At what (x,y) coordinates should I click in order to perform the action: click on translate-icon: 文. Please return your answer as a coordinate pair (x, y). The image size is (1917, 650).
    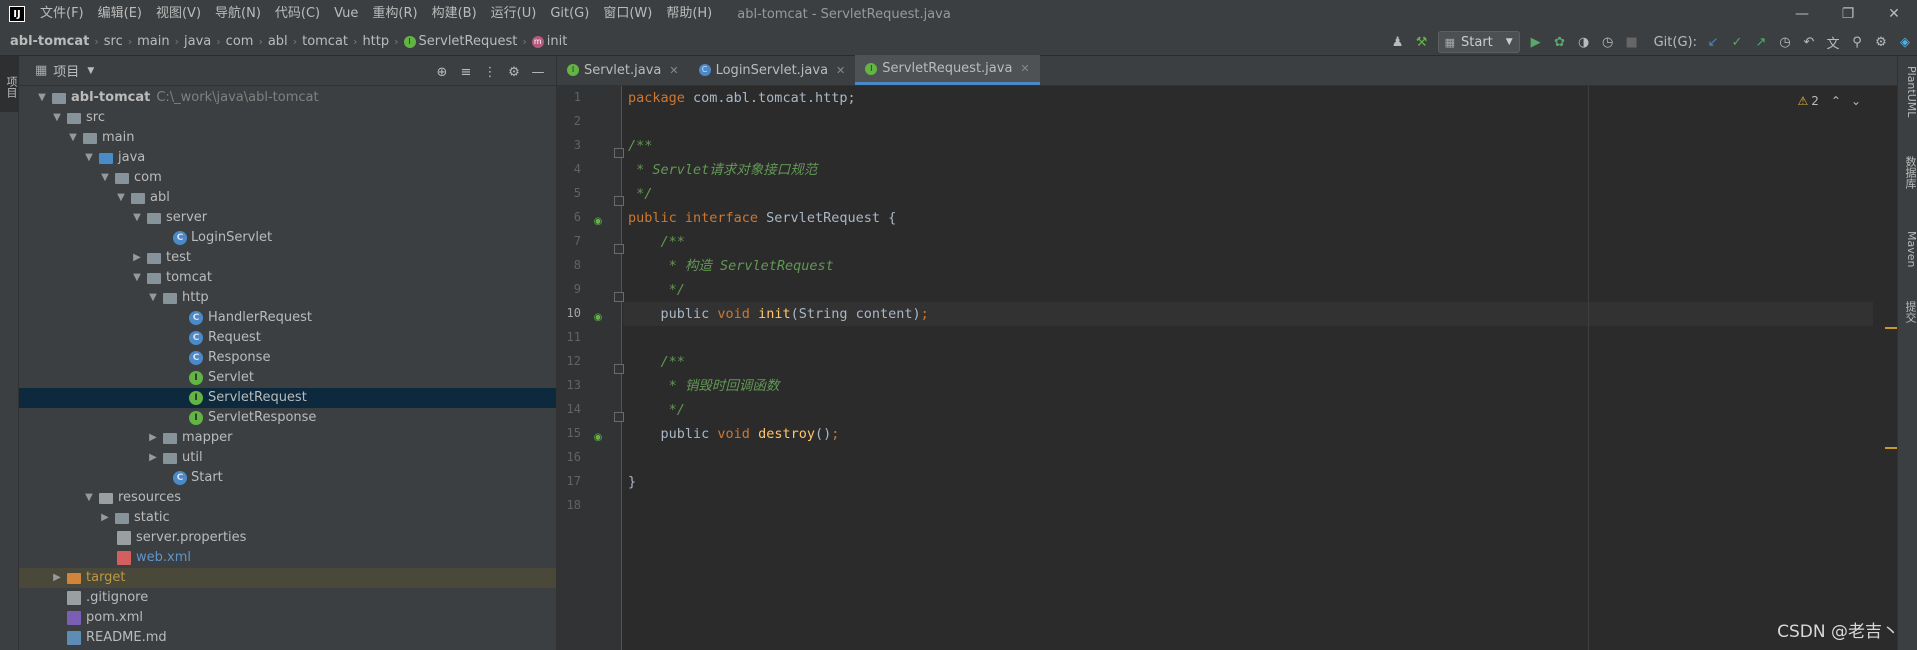
    Looking at the image, I should click on (1833, 42).